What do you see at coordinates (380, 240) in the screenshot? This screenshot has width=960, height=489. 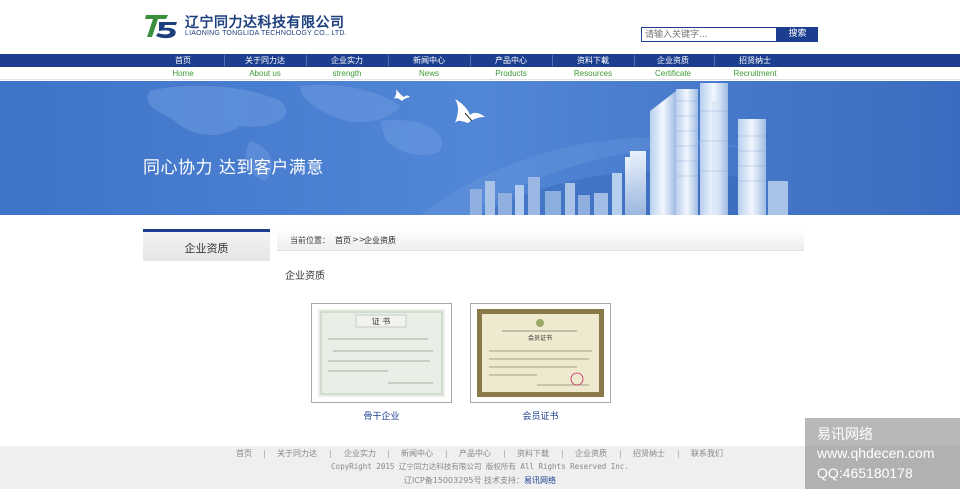 I see `breadcrumb-current: 企业资质` at bounding box center [380, 240].